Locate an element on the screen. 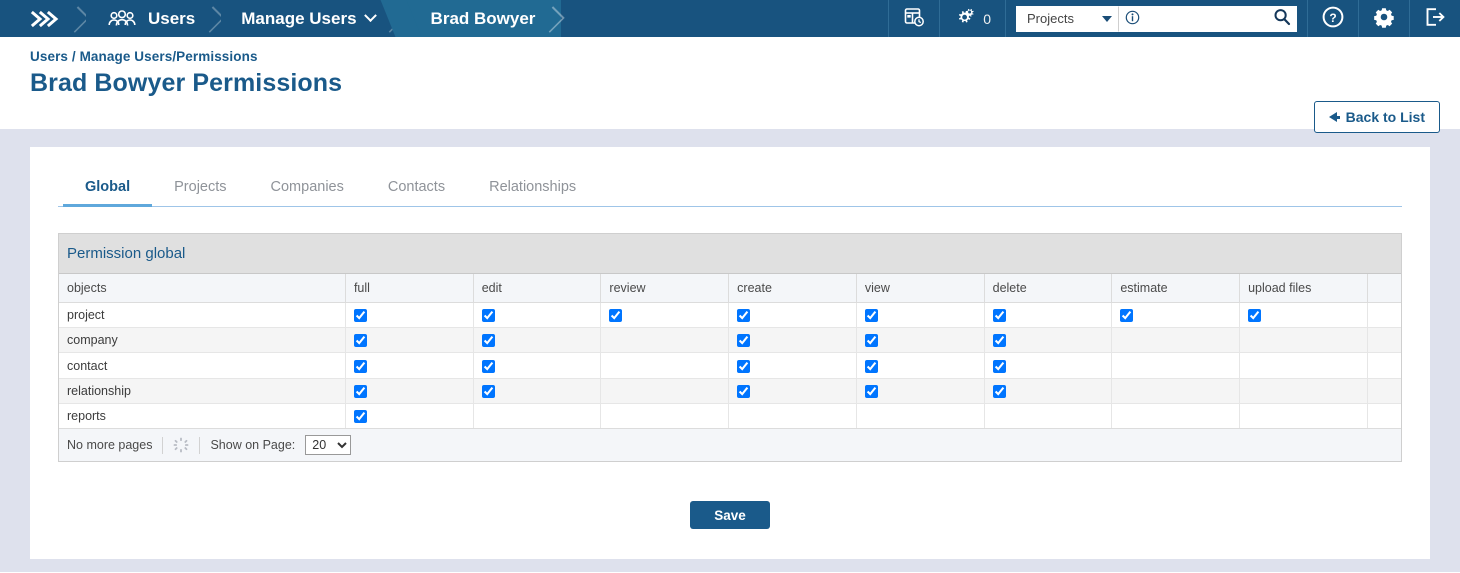 The image size is (1460, 573). page-size-select: 2050100 is located at coordinates (328, 445).